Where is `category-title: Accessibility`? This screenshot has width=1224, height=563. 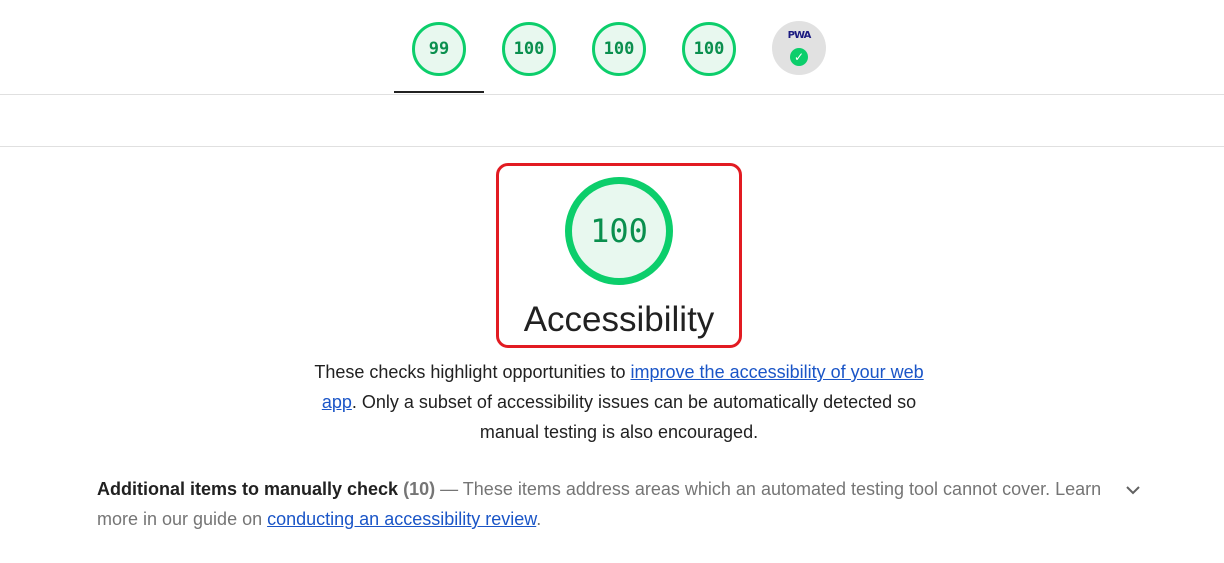
category-title: Accessibility is located at coordinates (619, 319).